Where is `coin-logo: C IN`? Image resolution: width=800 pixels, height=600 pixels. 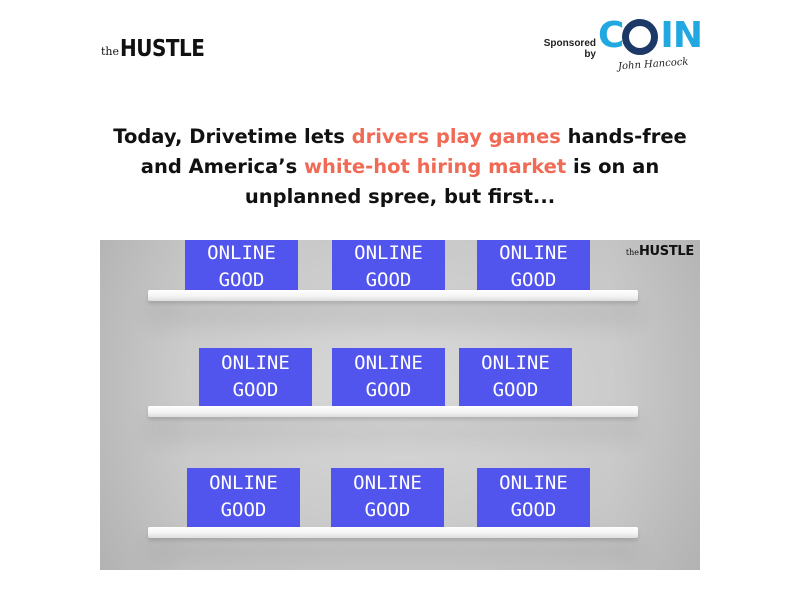 coin-logo: C IN is located at coordinates (650, 35).